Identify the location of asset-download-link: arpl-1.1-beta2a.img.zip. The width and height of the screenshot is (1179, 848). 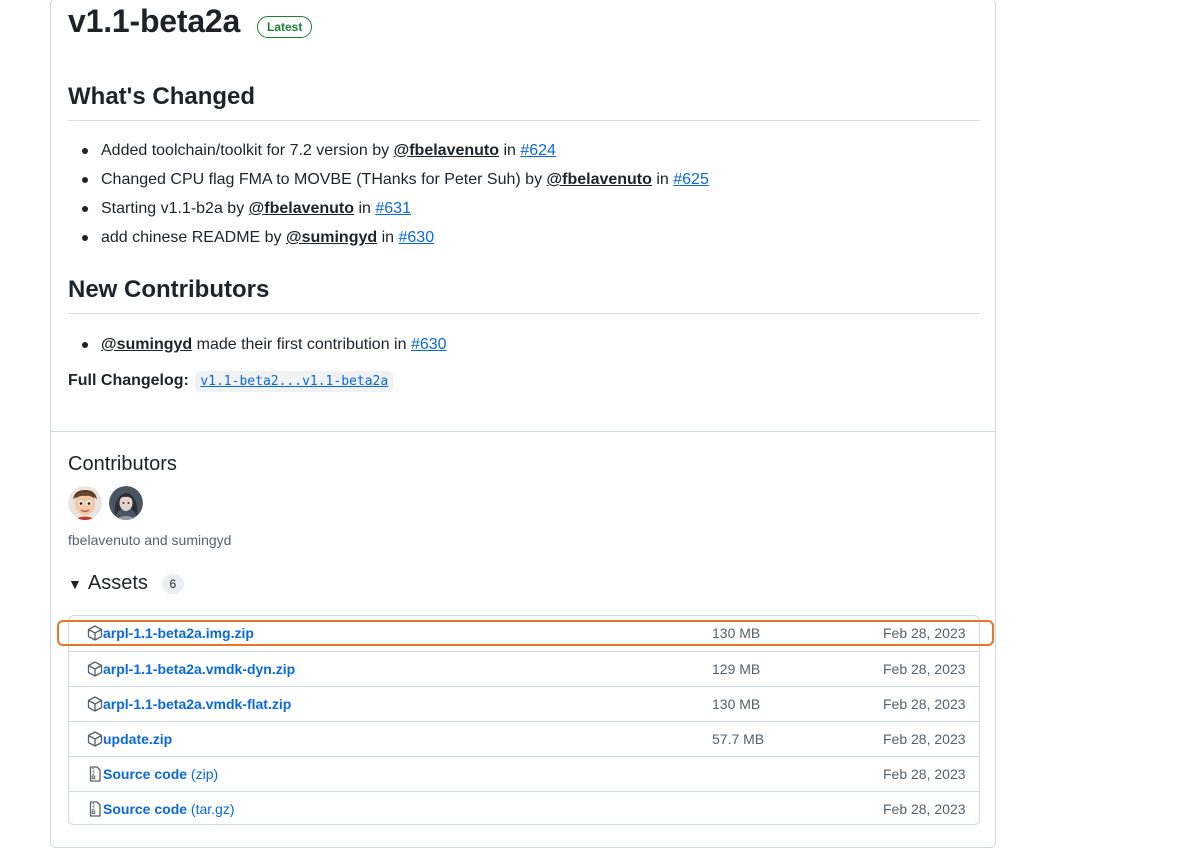
(178, 633).